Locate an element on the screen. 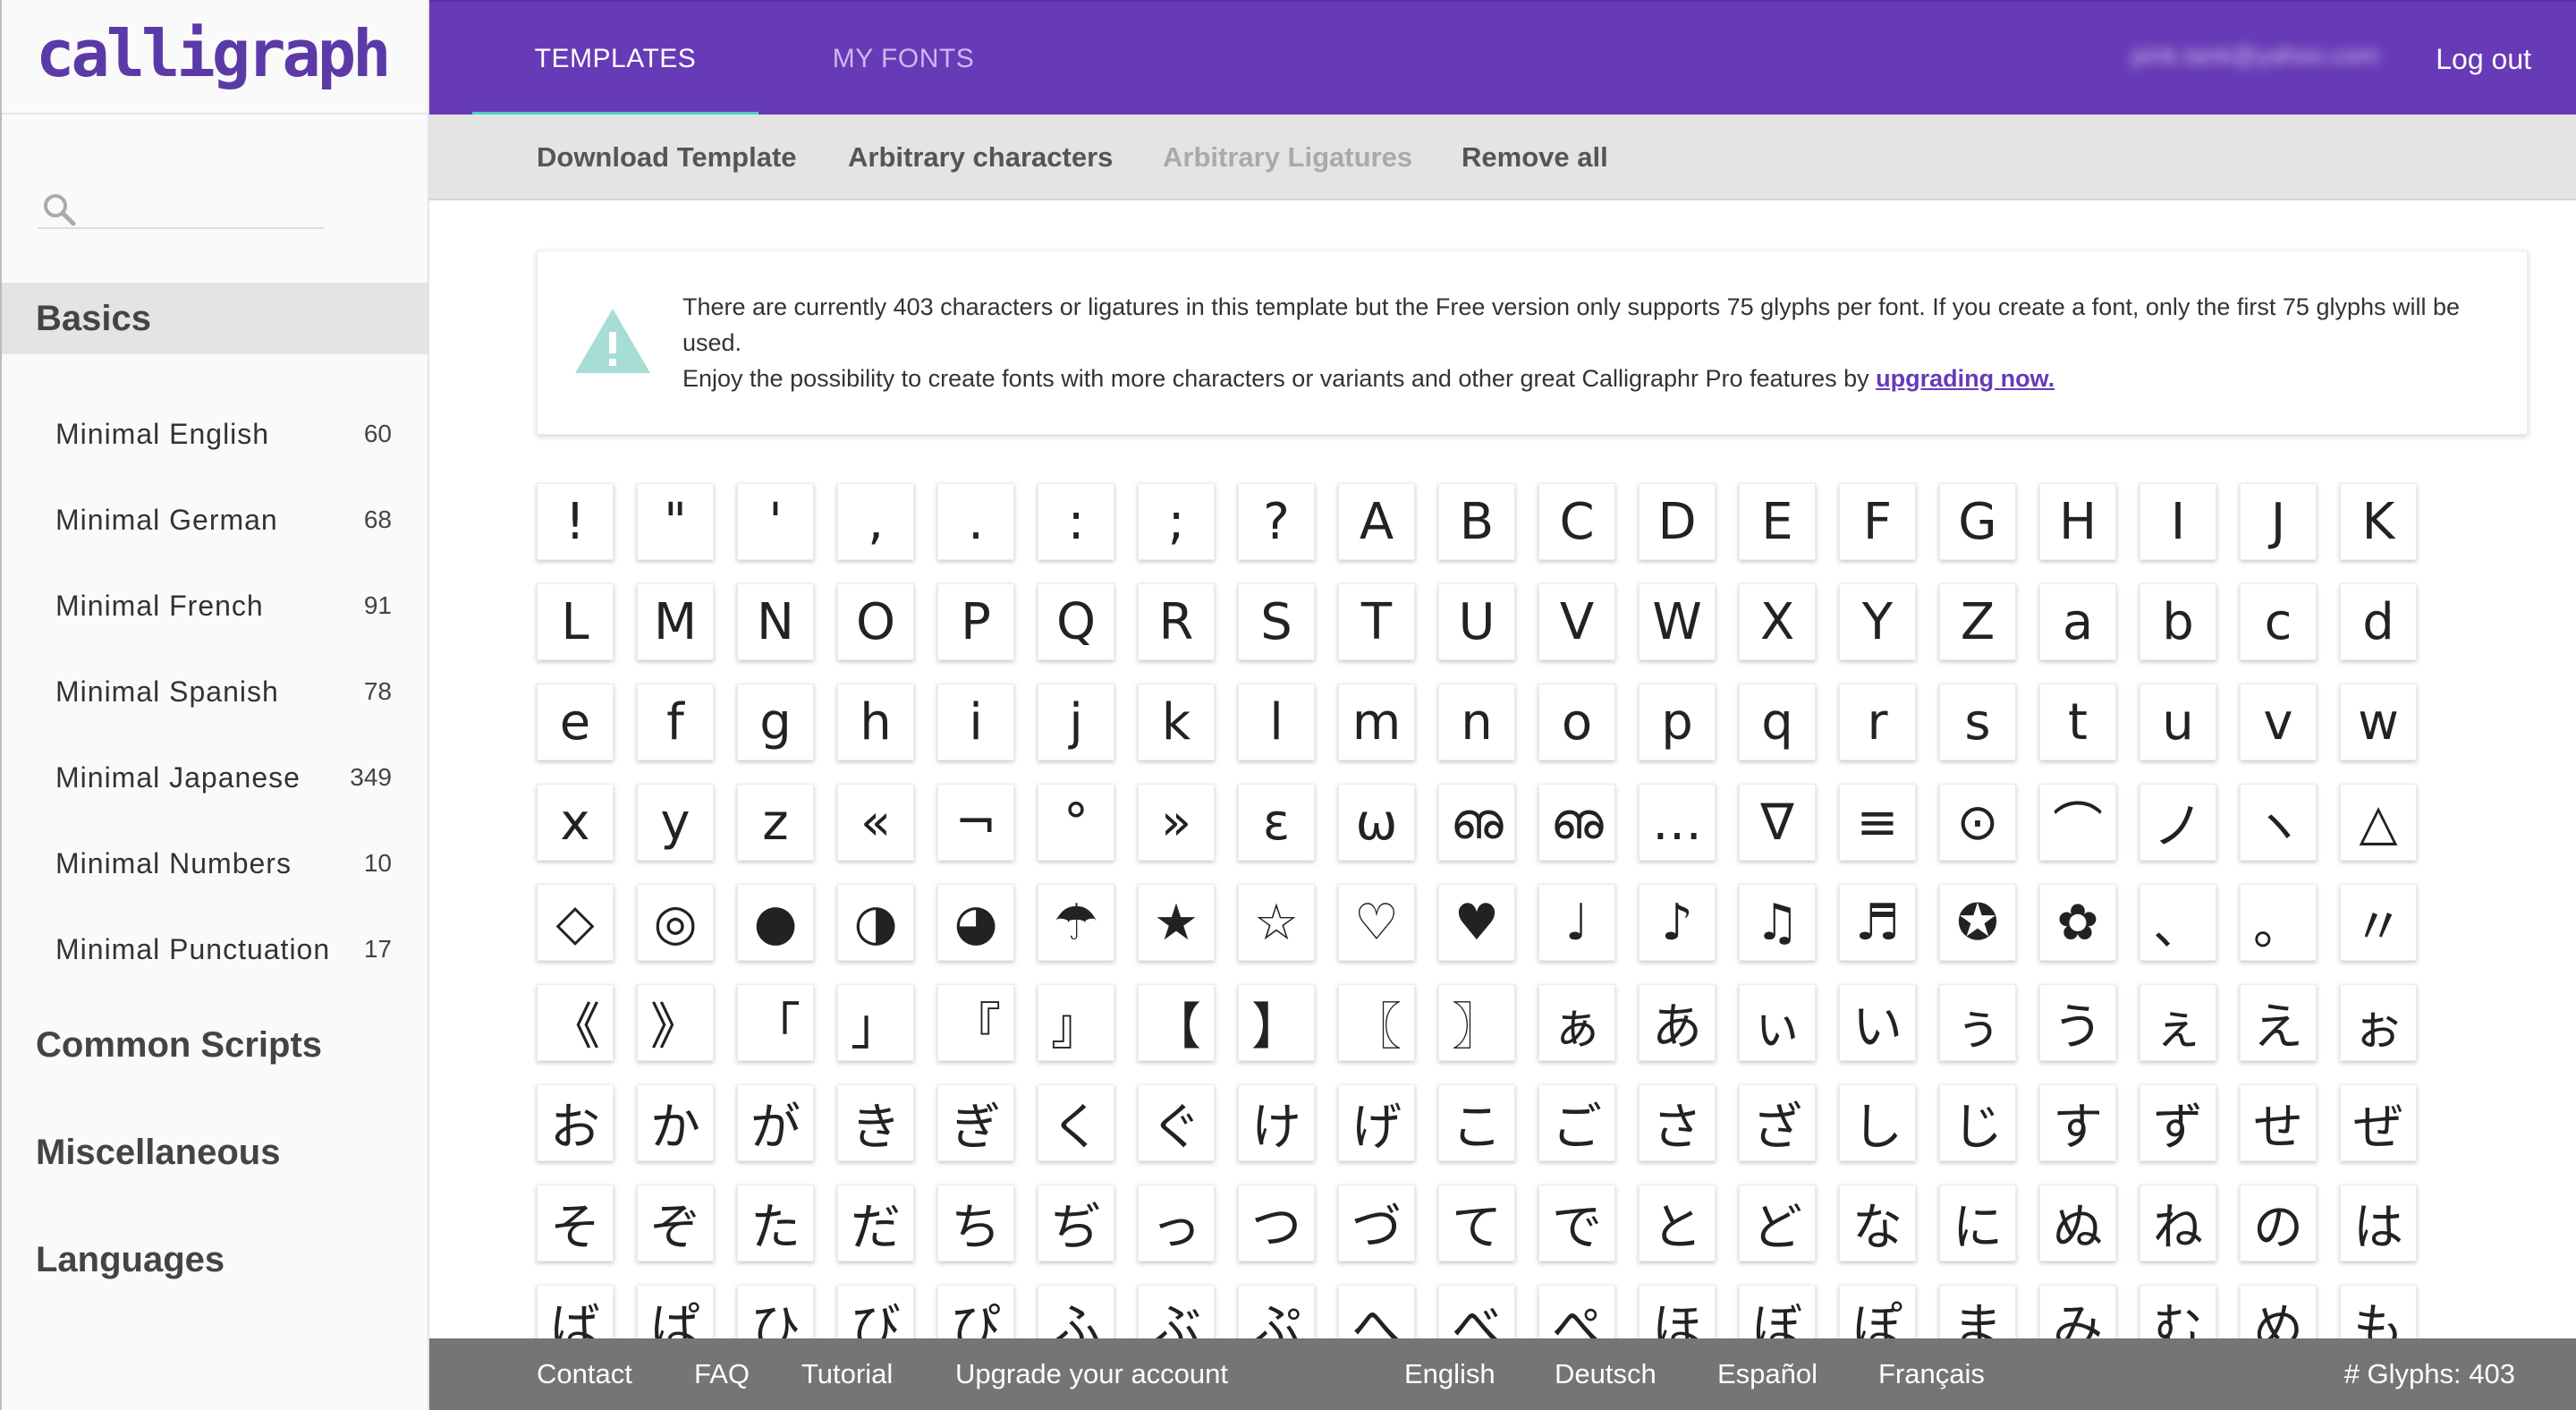 This screenshot has height=1410, width=2576. glyph-cell: ぎ is located at coordinates (975, 1123).